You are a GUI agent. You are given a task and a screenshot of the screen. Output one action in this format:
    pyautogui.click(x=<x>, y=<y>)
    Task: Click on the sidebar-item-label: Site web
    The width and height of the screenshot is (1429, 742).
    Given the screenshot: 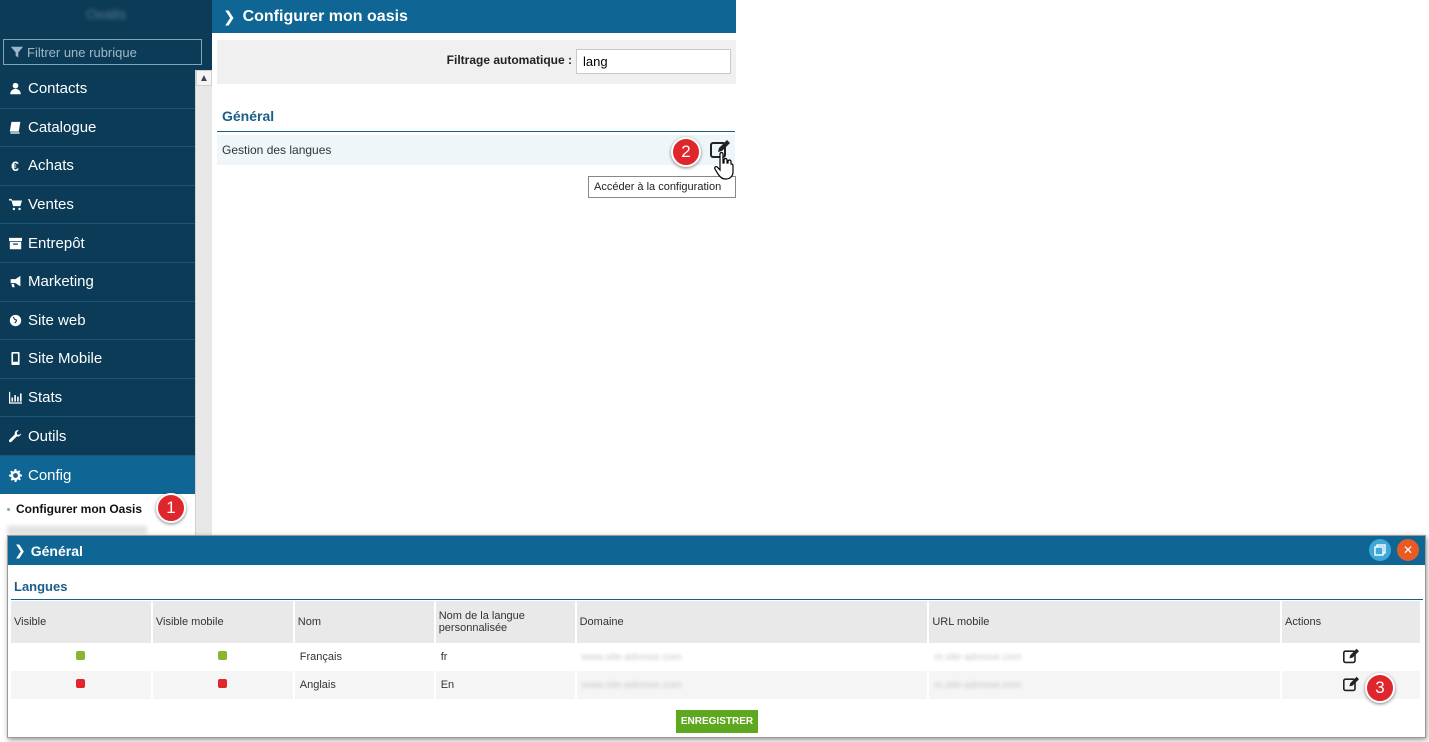 What is the action you would take?
    pyautogui.click(x=57, y=320)
    